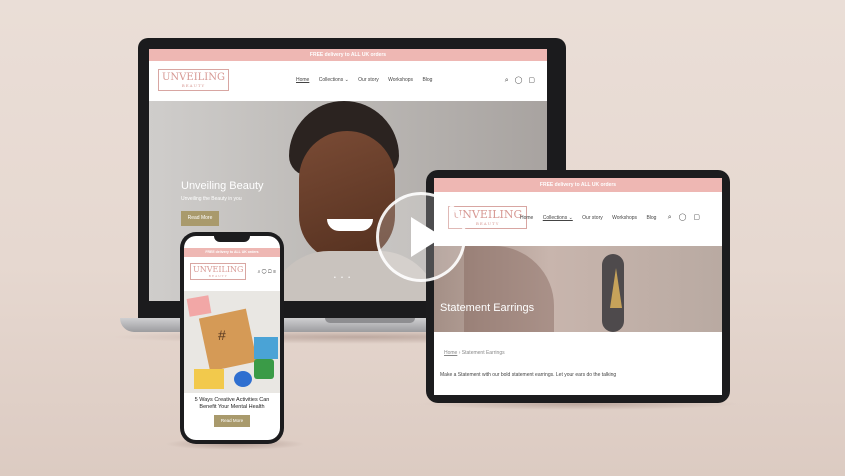 The height and width of the screenshot is (476, 845). What do you see at coordinates (243, 379) in the screenshot?
I see `cap-blue-shape` at bounding box center [243, 379].